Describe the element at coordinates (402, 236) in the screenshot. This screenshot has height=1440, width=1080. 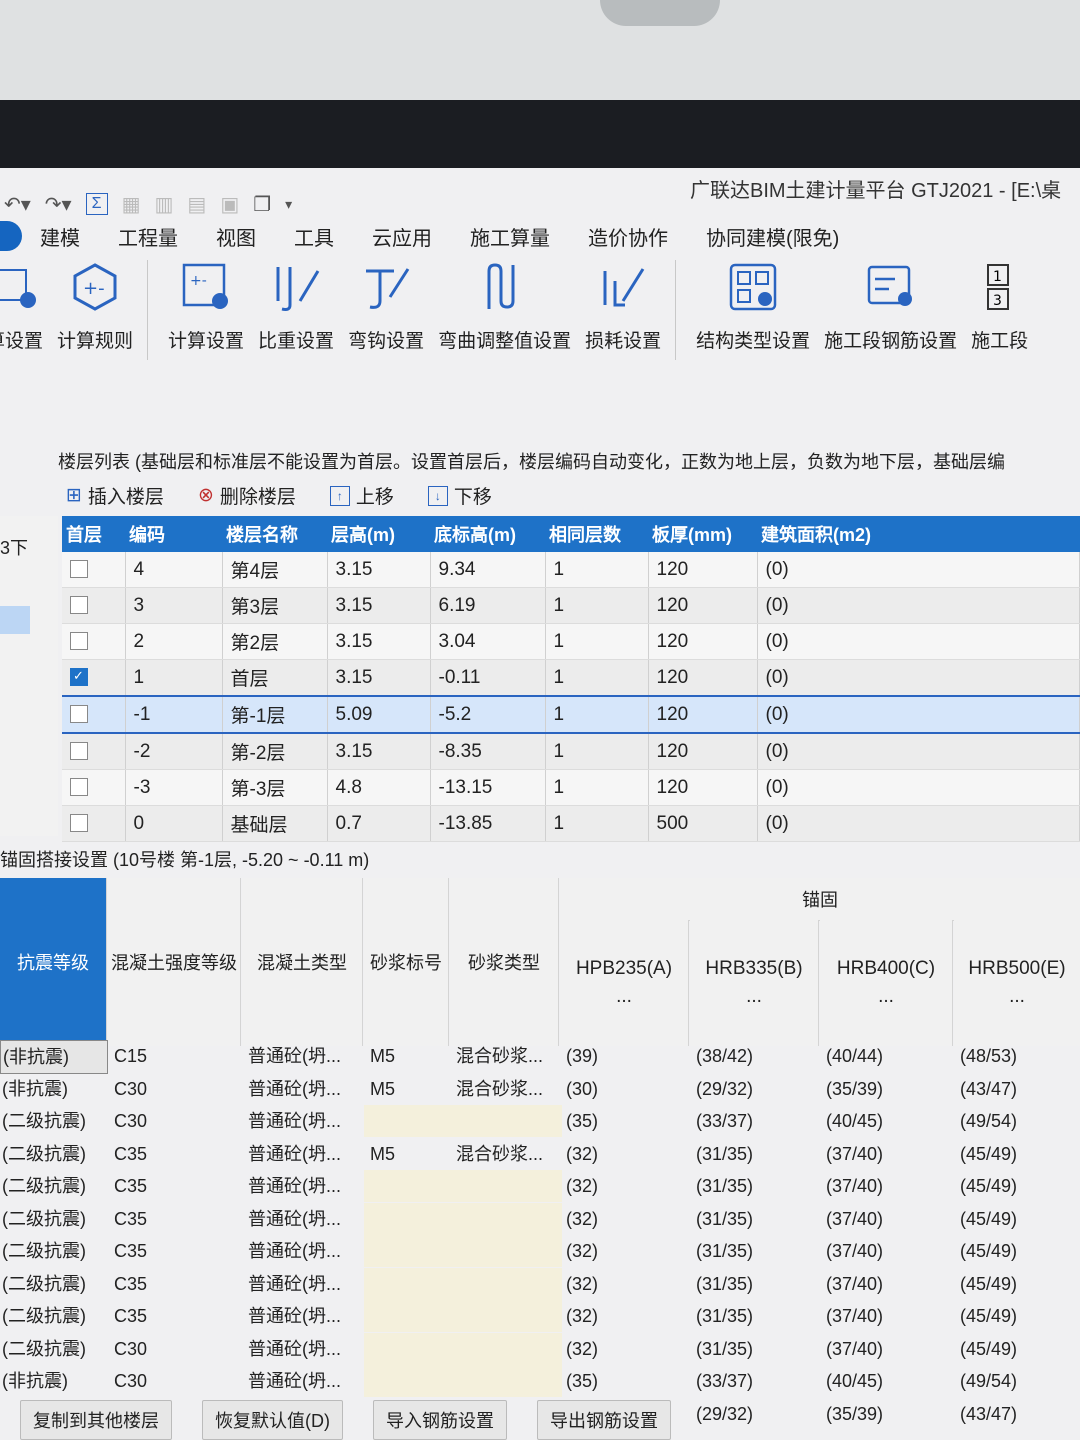
I see `menu-cloud: 云应用` at that location.